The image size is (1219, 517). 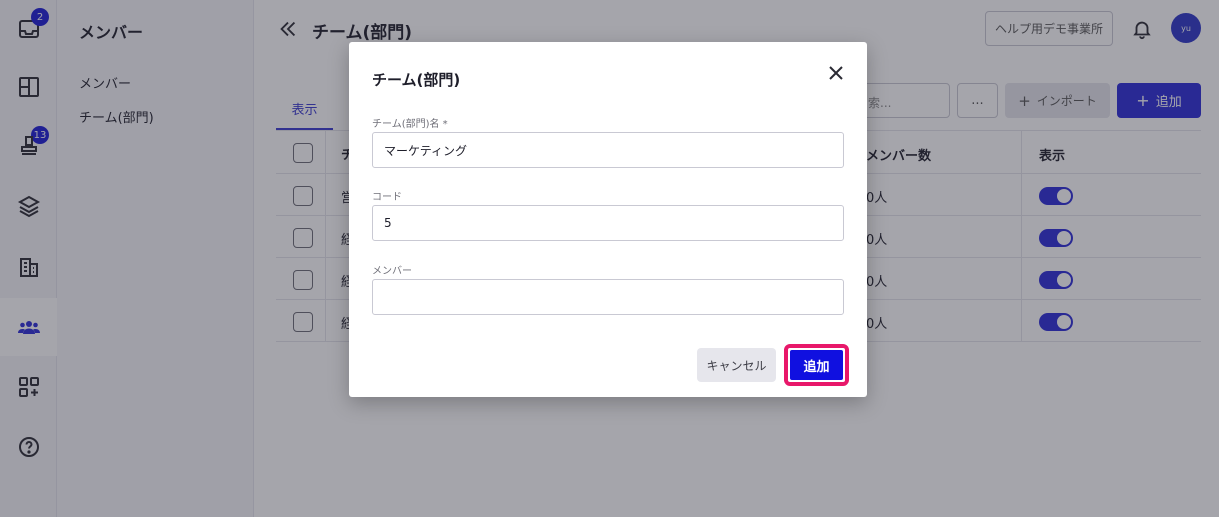 I want to click on code-label: コード, so click(x=387, y=197).